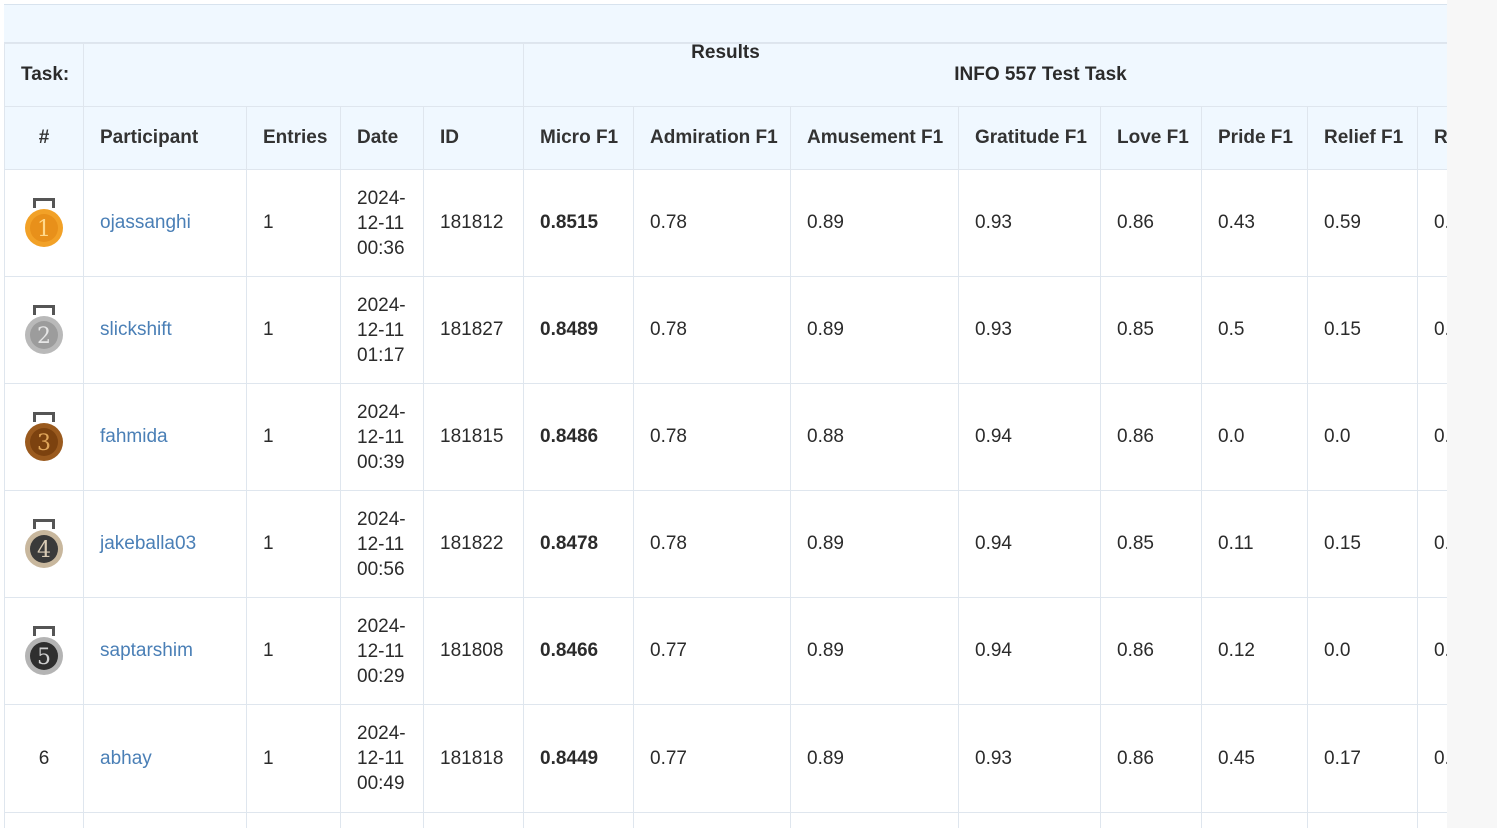  Describe the element at coordinates (1151, 544) in the screenshot. I see `cell-love-f1: 0.85` at that location.